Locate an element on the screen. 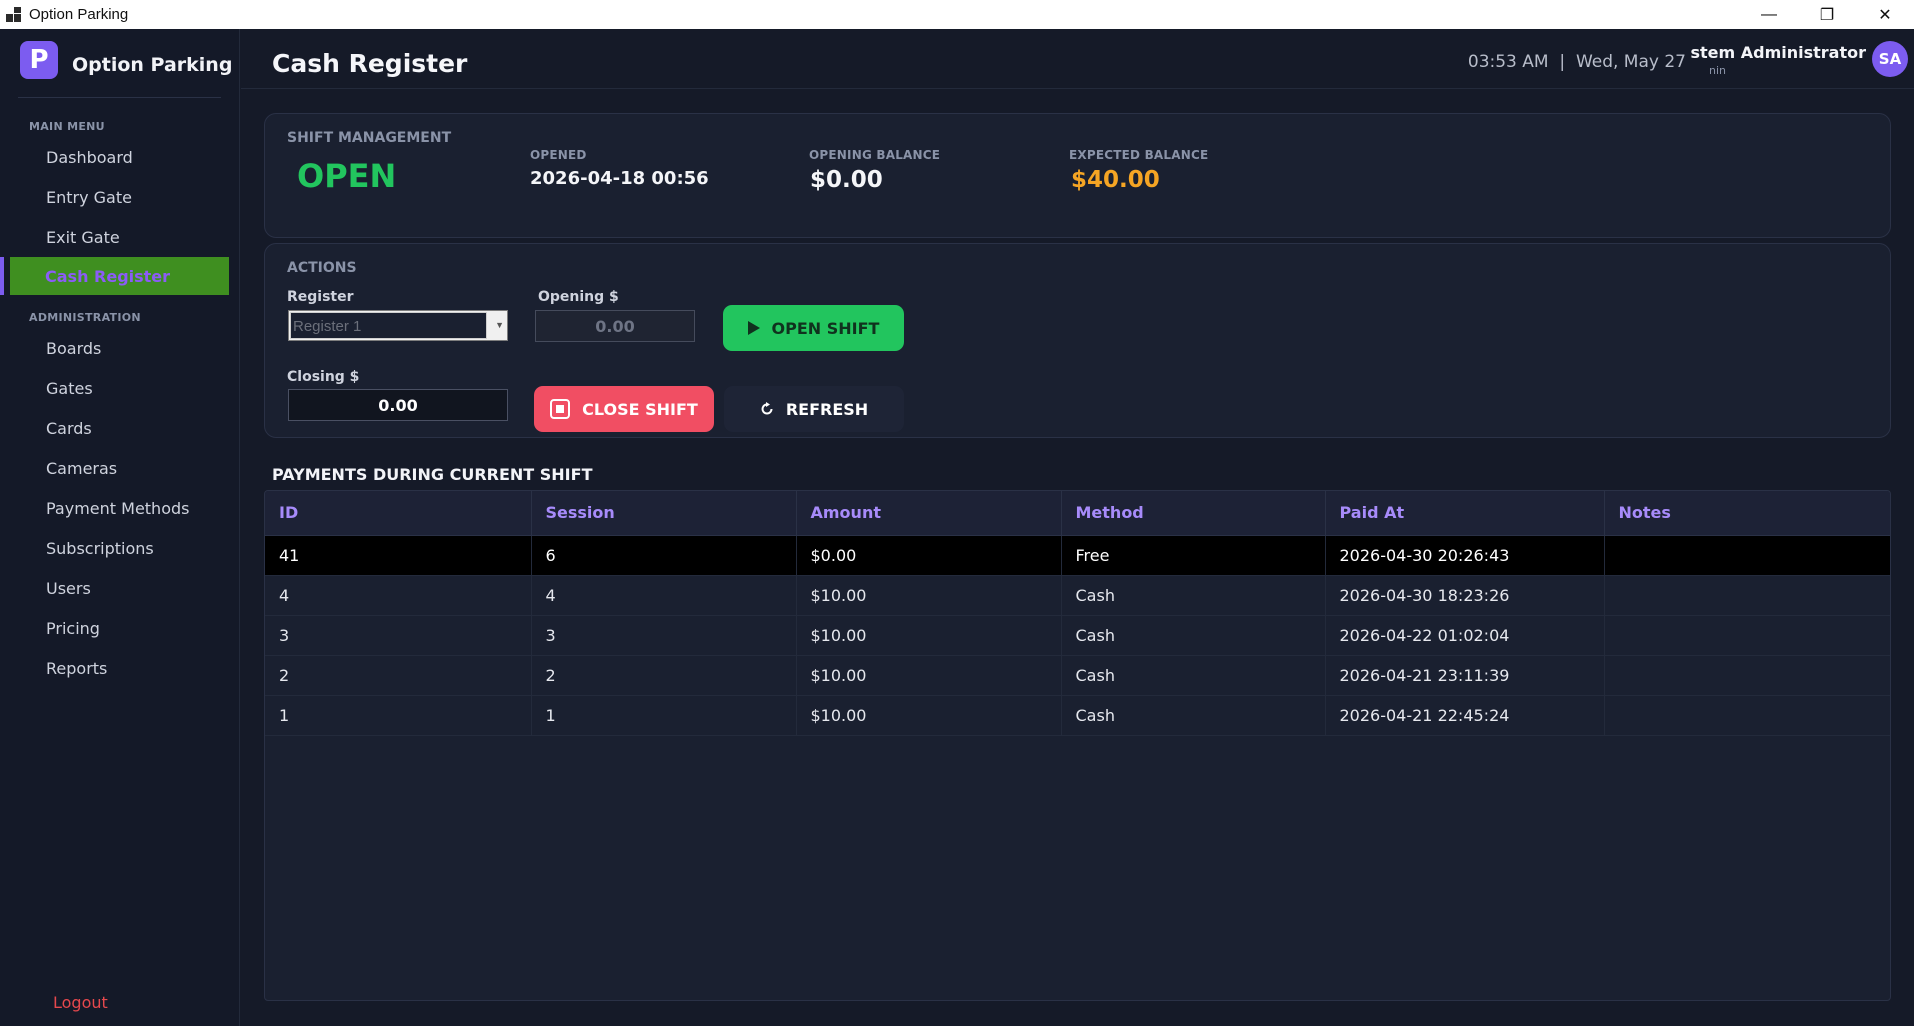 This screenshot has width=1914, height=1026. table-row: 3 3 $10.00 Cash 2026-04-22 01:02:04 is located at coordinates (1077, 635).